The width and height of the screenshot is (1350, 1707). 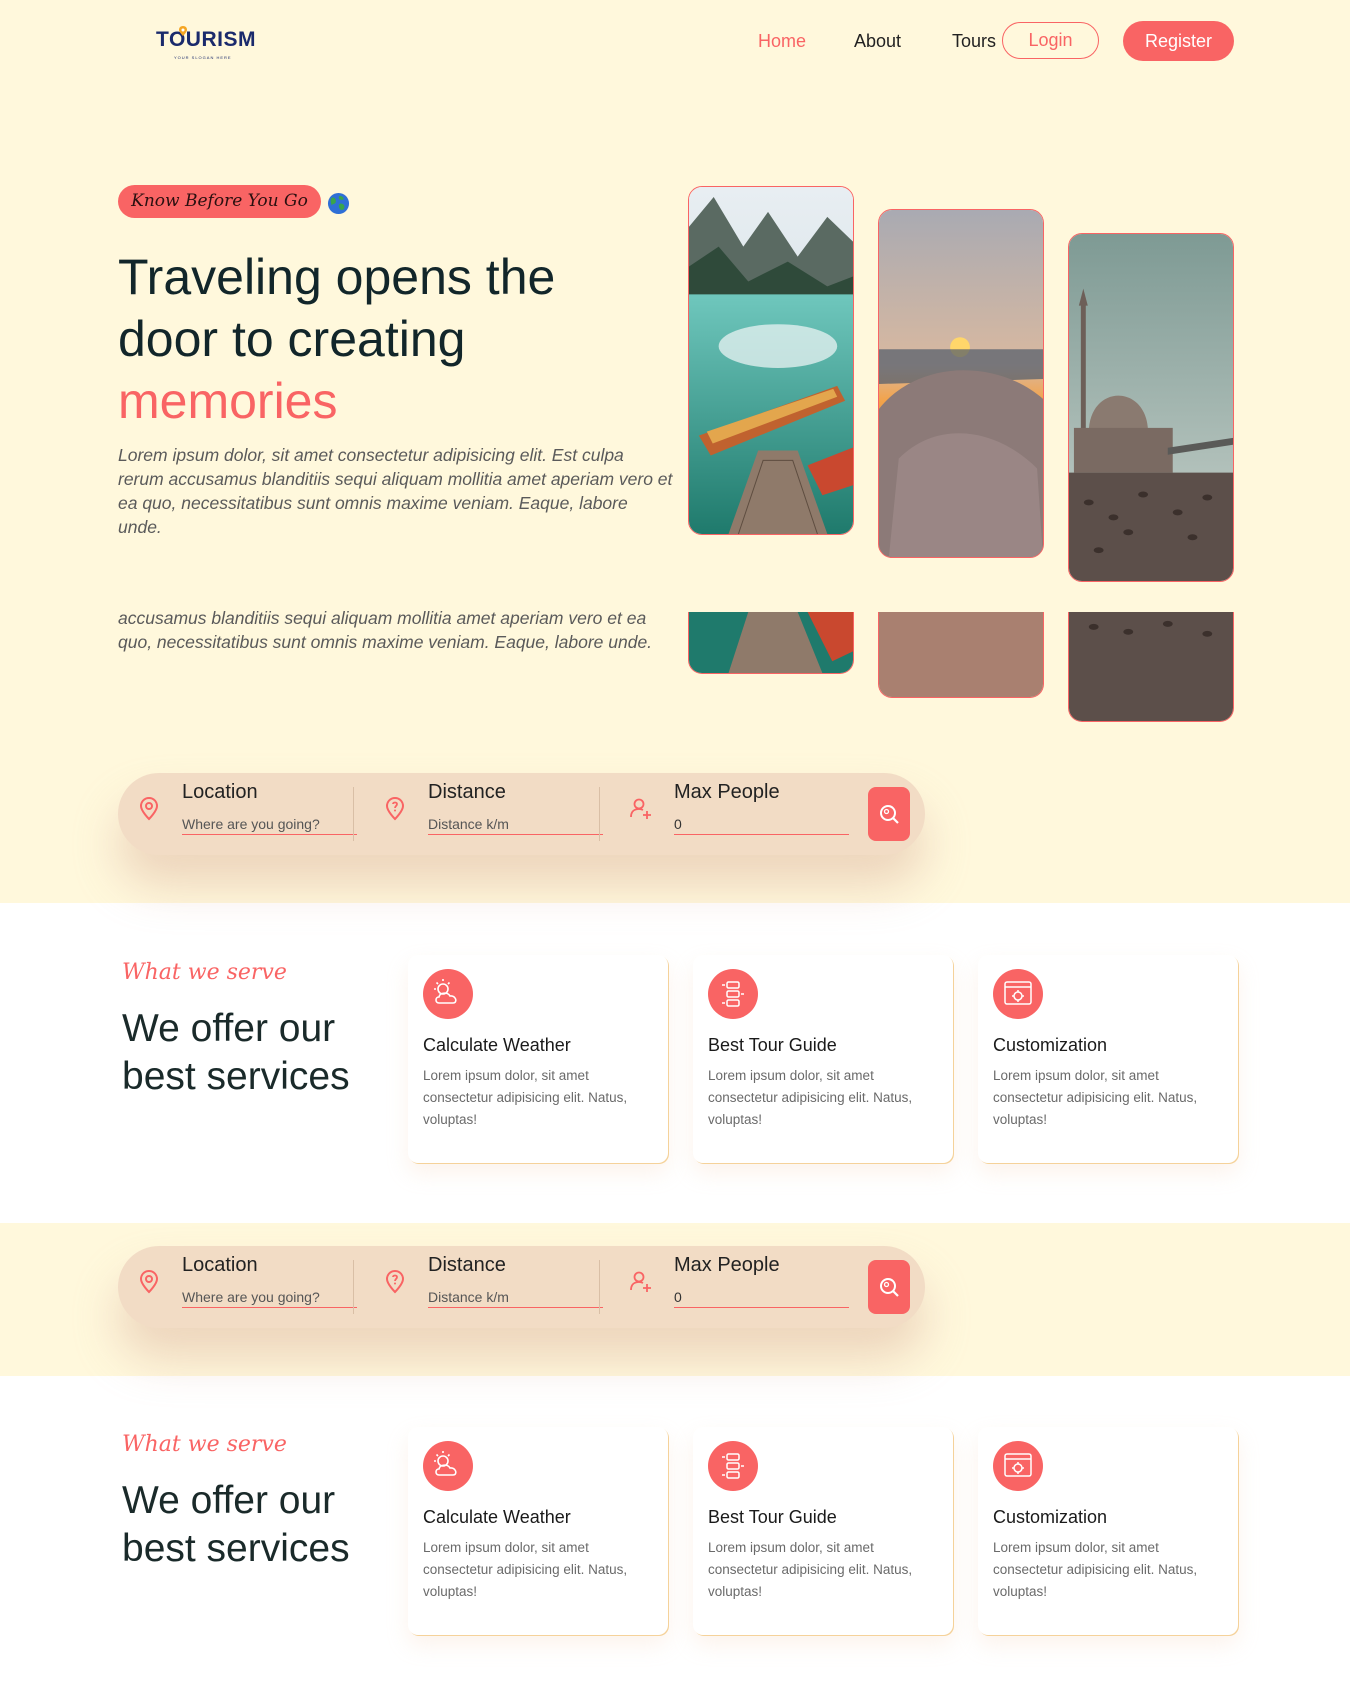 I want to click on beach-sunset-photo-fragment, so click(x=961, y=655).